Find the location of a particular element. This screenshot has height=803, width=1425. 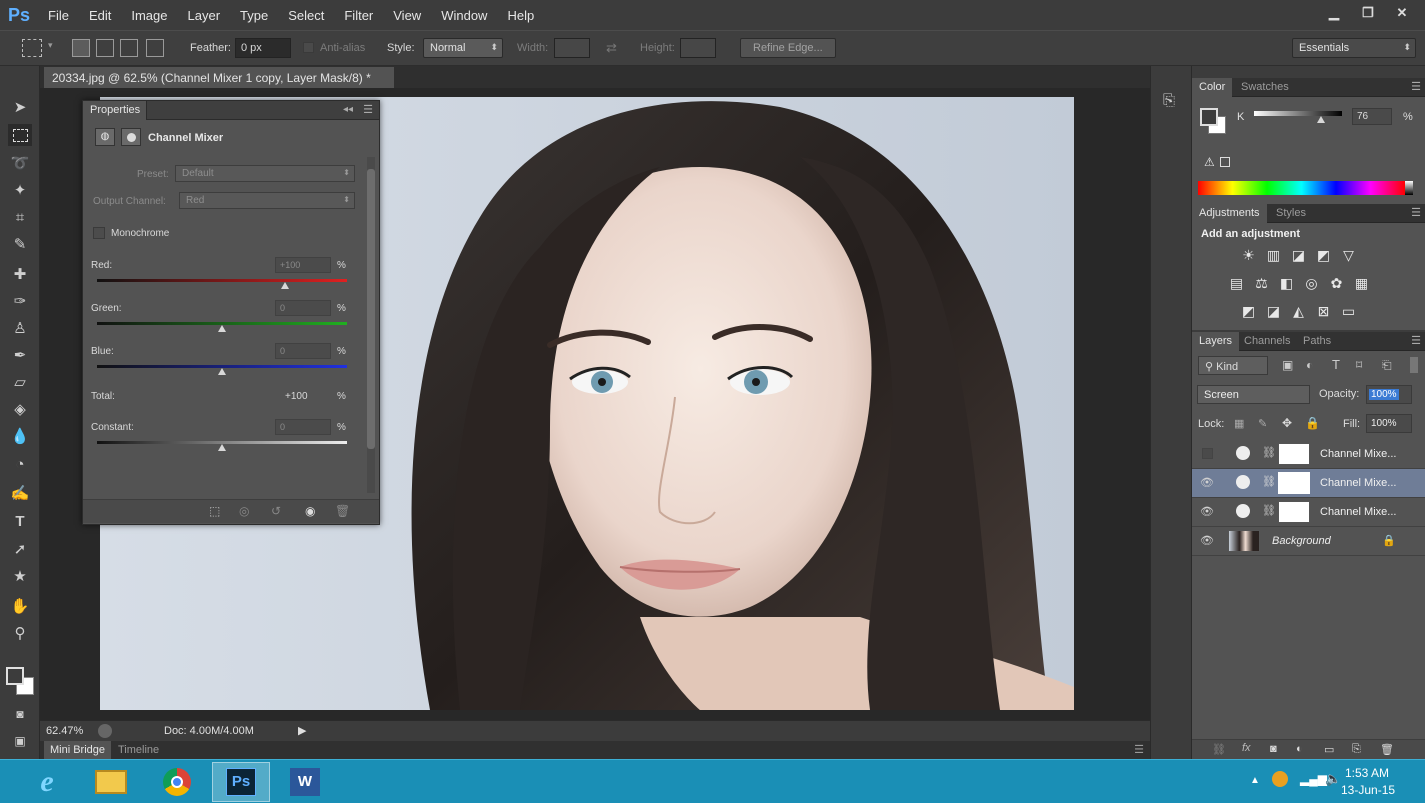

photo-filter-icon: ◎ is located at coordinates (1311, 283).